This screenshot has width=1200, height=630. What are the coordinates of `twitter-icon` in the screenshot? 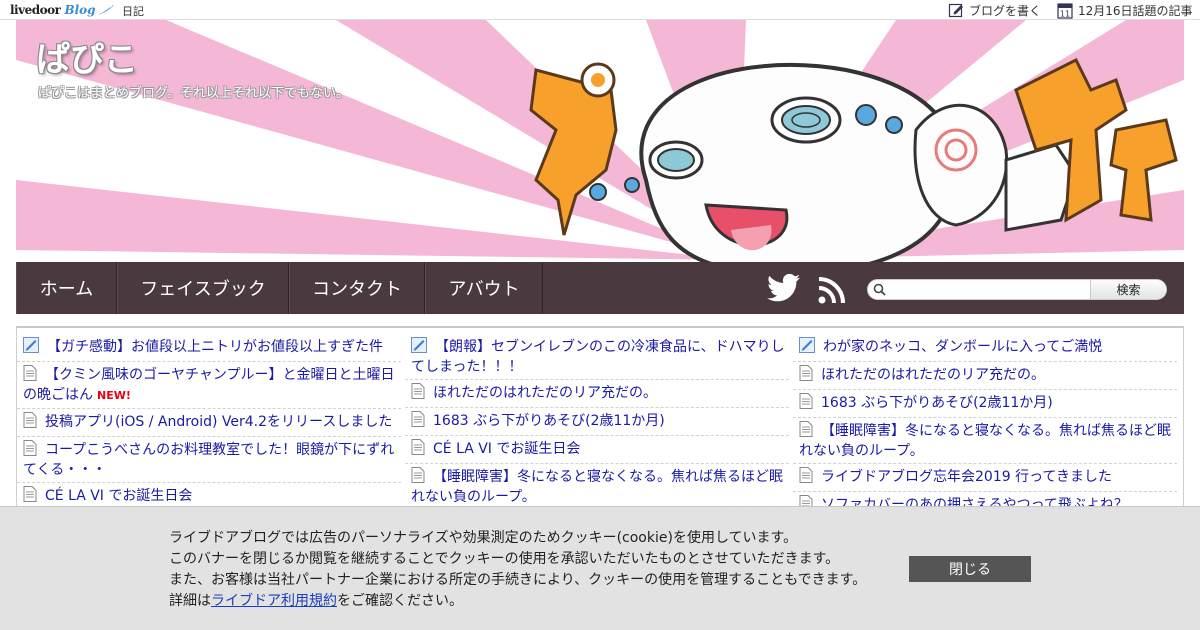 It's located at (784, 288).